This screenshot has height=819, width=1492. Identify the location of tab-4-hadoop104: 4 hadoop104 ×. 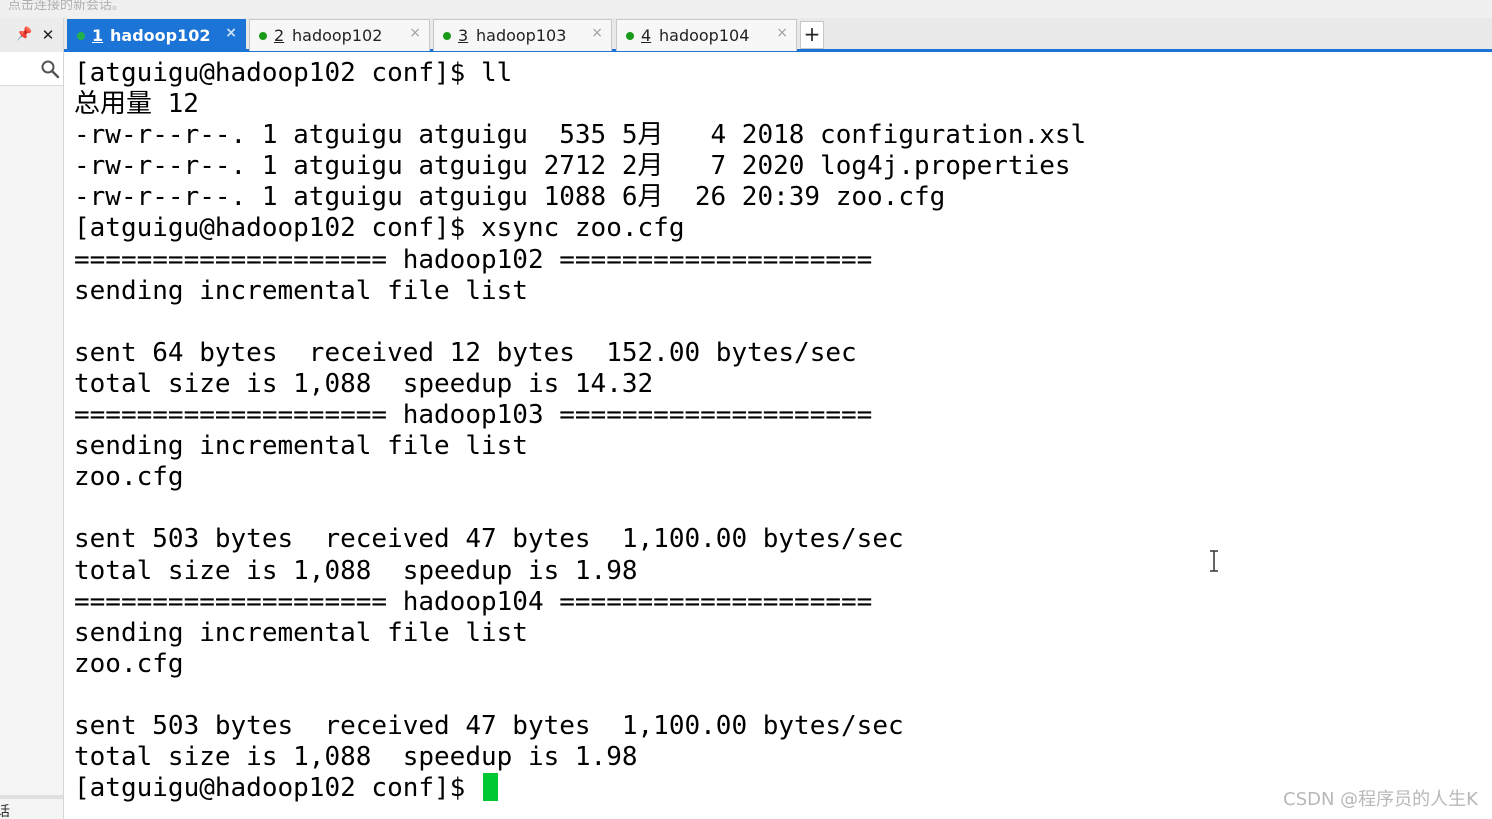
(706, 35).